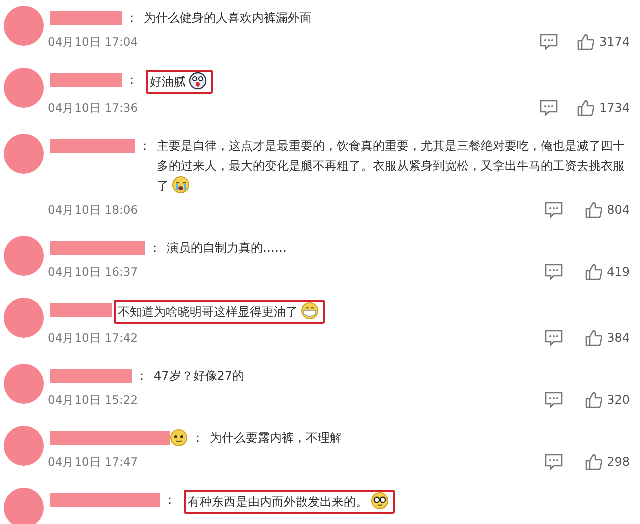 This screenshot has width=640, height=524. I want to click on timestamp: 04月10日 17:47, so click(93, 462).